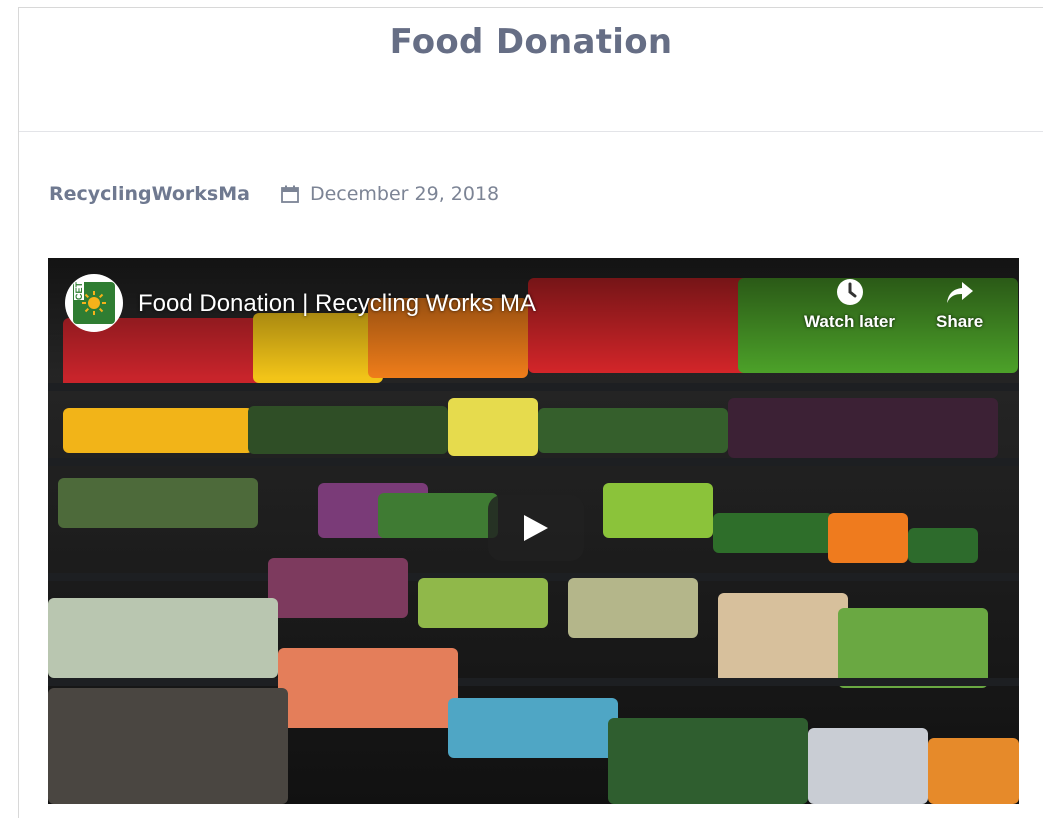  What do you see at coordinates (274, 194) in the screenshot?
I see `post-meta: RecyclingWorksMa December 29, 2018` at bounding box center [274, 194].